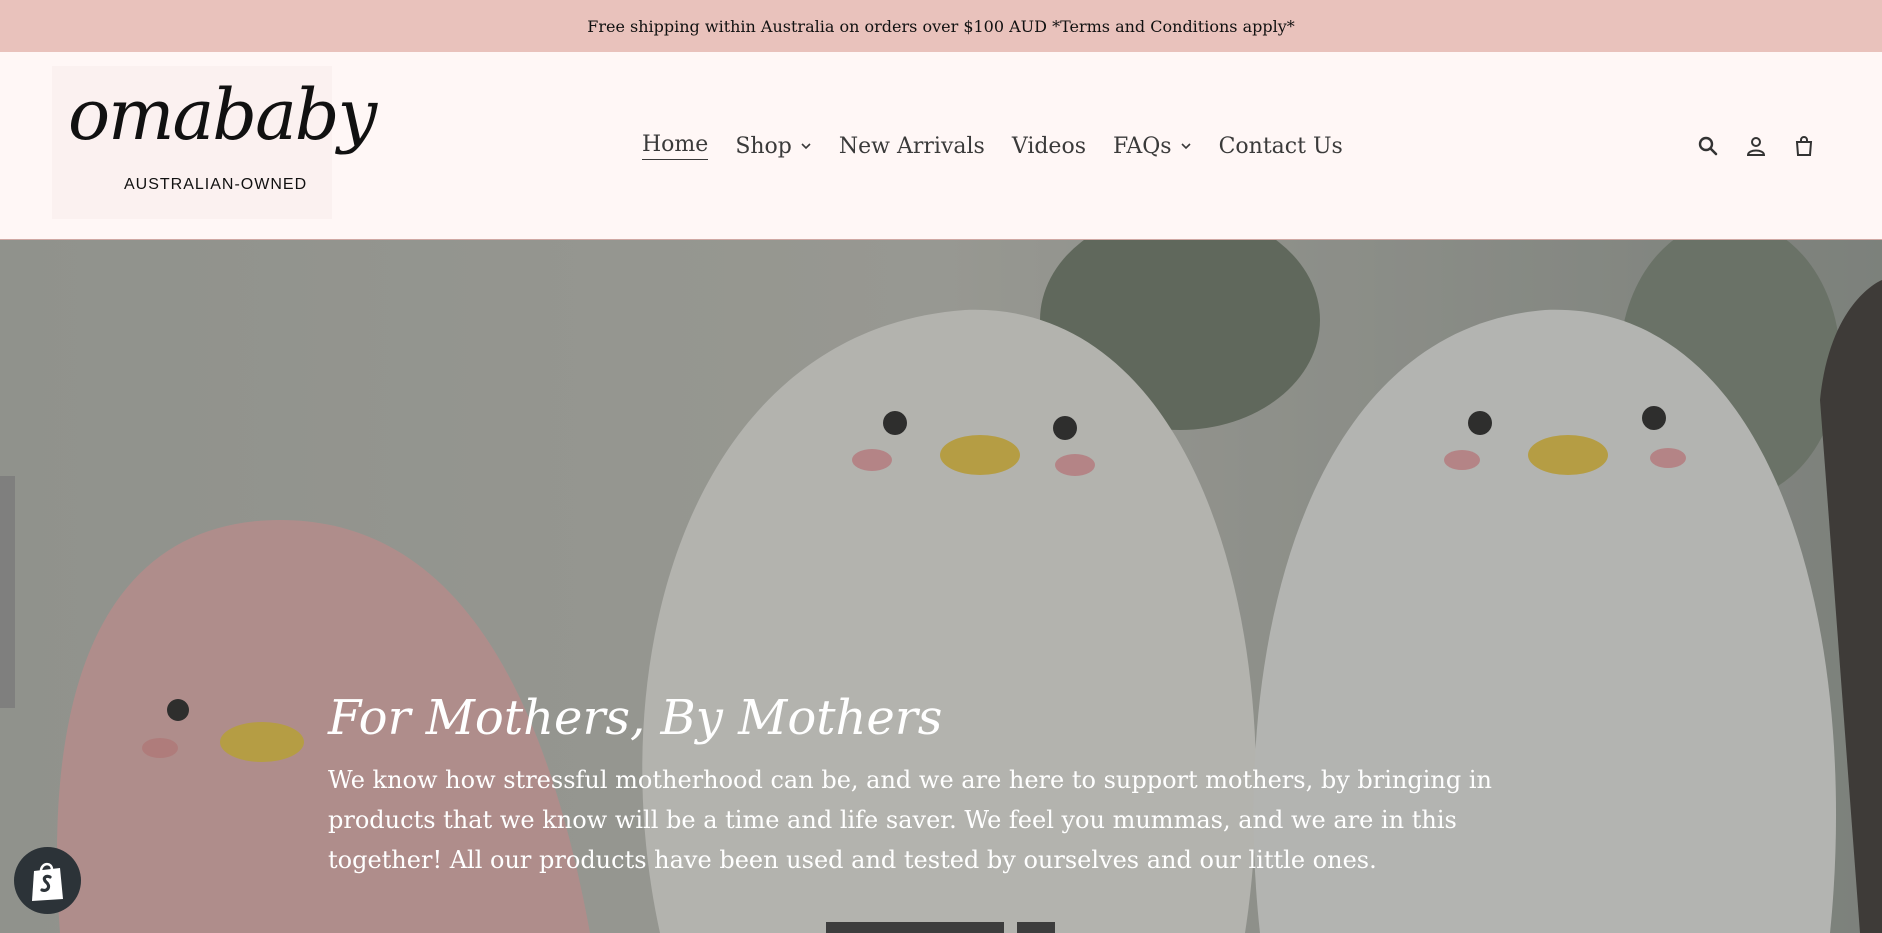 Image resolution: width=1882 pixels, height=933 pixels. What do you see at coordinates (7, 592) in the screenshot?
I see `side-tab` at bounding box center [7, 592].